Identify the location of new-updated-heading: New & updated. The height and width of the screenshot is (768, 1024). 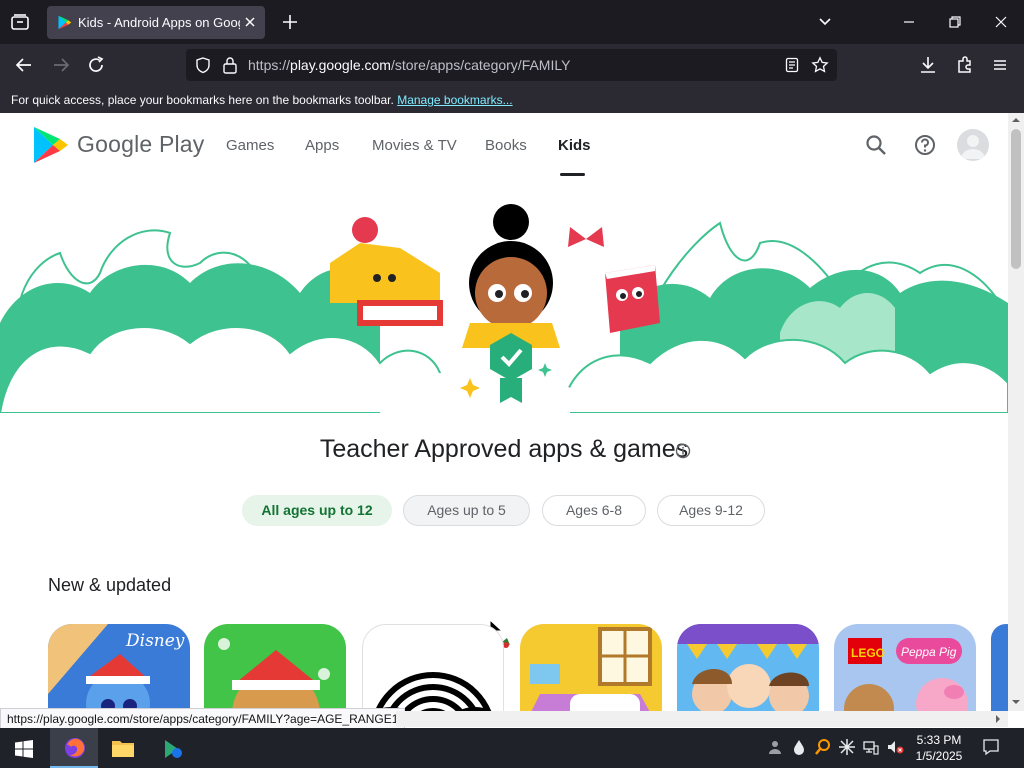
(110, 585).